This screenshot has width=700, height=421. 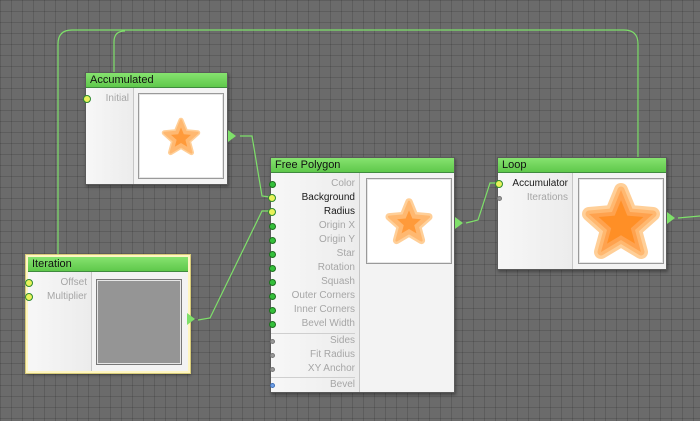 I want to click on wire-iteration-to-radius, so click(x=233, y=265).